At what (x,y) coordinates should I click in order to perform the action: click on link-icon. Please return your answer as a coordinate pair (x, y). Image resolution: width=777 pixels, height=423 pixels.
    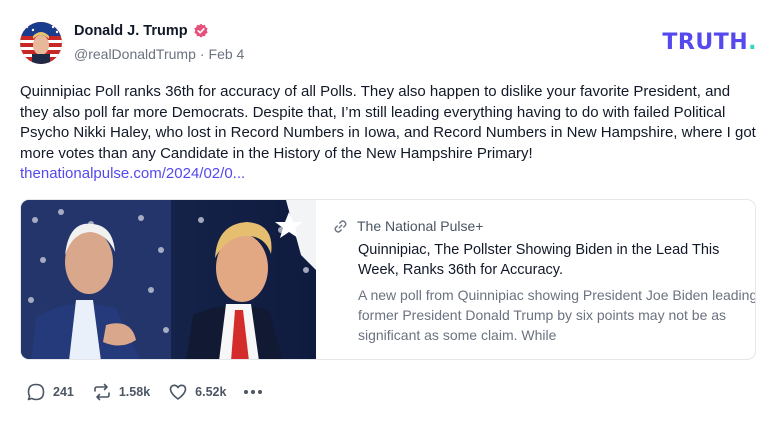
    Looking at the image, I should click on (340, 226).